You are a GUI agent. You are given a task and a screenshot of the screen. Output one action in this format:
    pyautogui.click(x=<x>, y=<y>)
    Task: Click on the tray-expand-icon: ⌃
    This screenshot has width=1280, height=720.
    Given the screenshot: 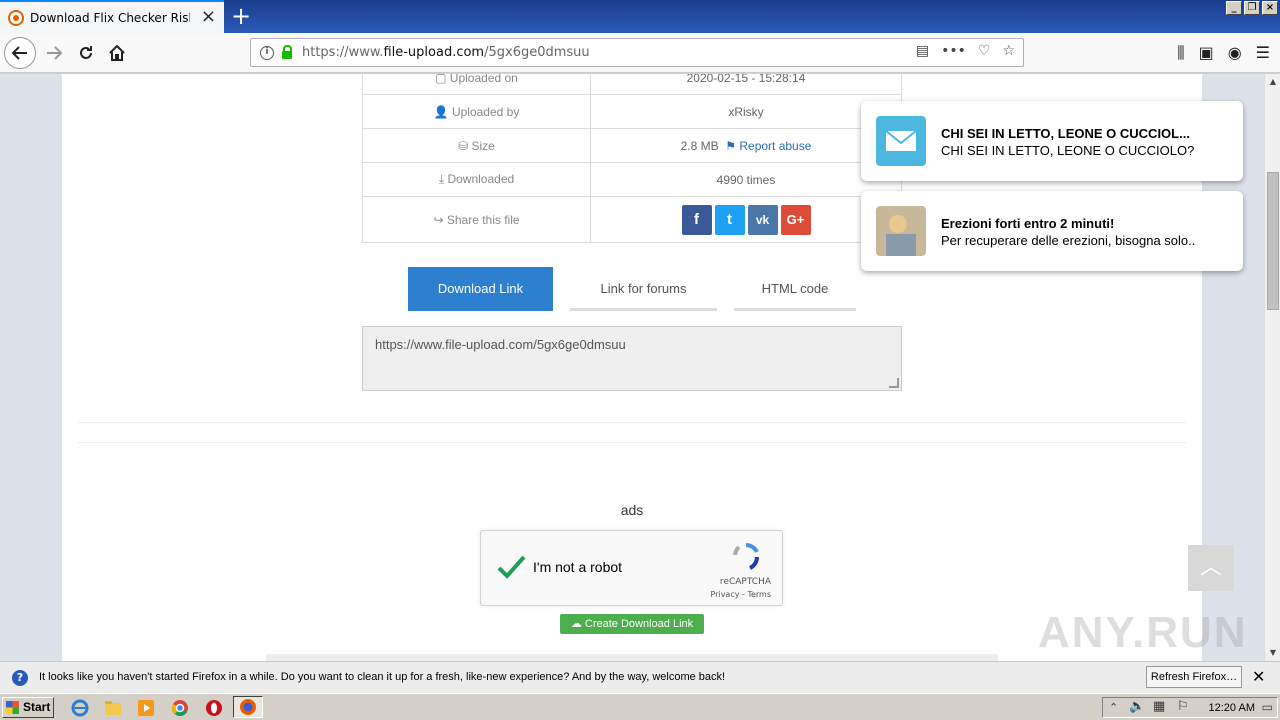 What is the action you would take?
    pyautogui.click(x=1113, y=707)
    